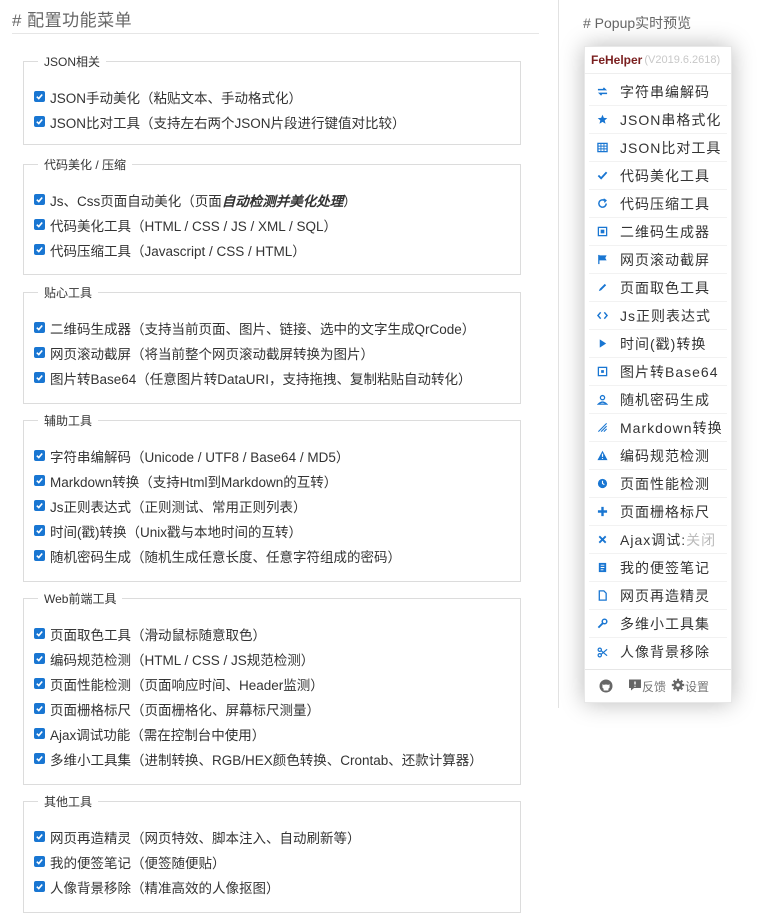 This screenshot has height=922, width=759. Describe the element at coordinates (200, 457) in the screenshot. I see `option-label: 字符串编解码（Unicode / UTF8 / Base64 / MD5）` at that location.